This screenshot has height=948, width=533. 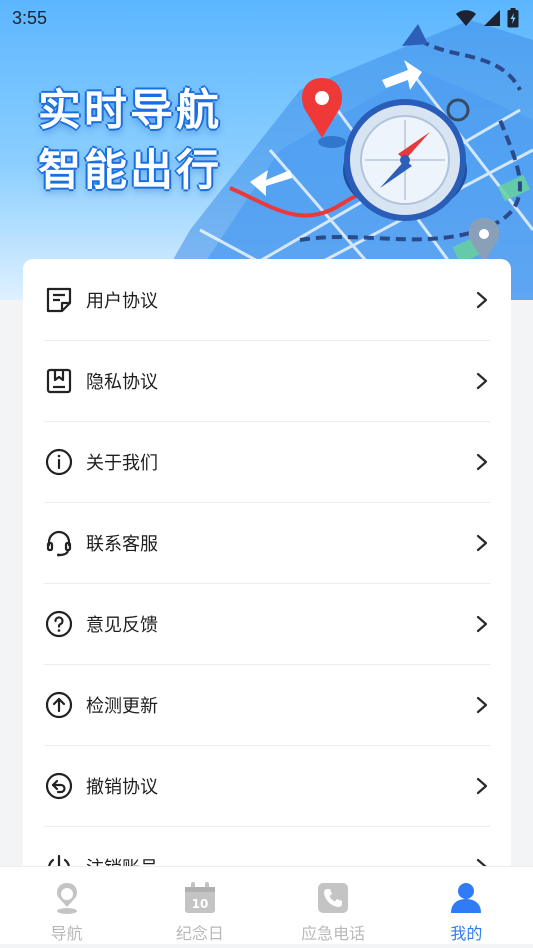 I want to click on menu-item-label: 用户协议, so click(x=122, y=301).